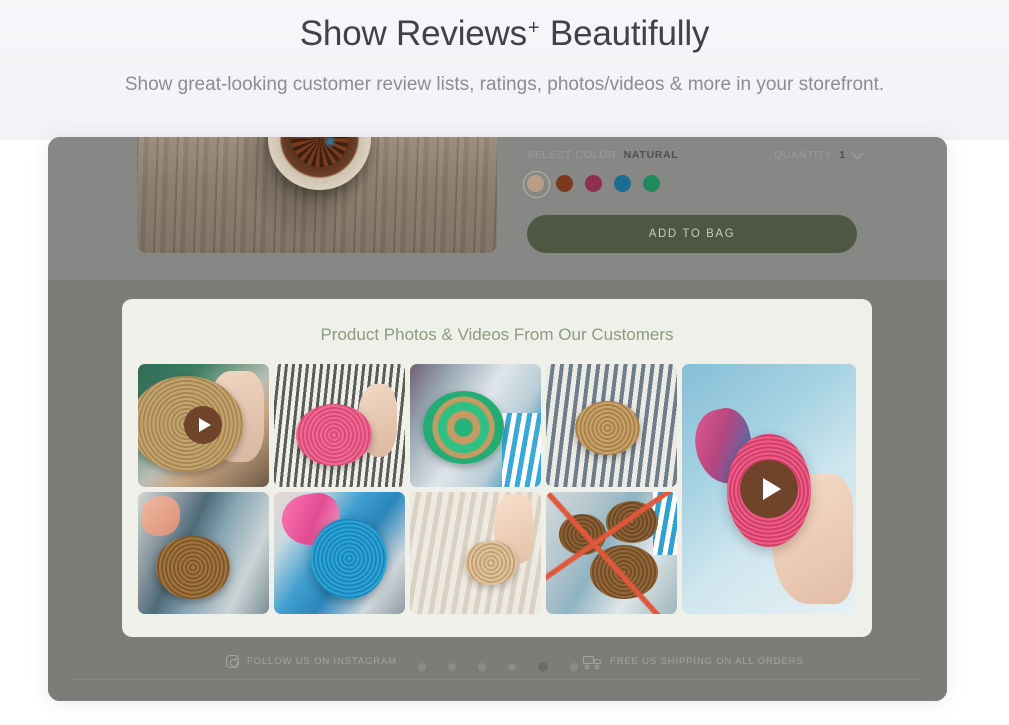 This screenshot has width=1009, height=725. Describe the element at coordinates (564, 183) in the screenshot. I see `color-swatch-brown` at that location.